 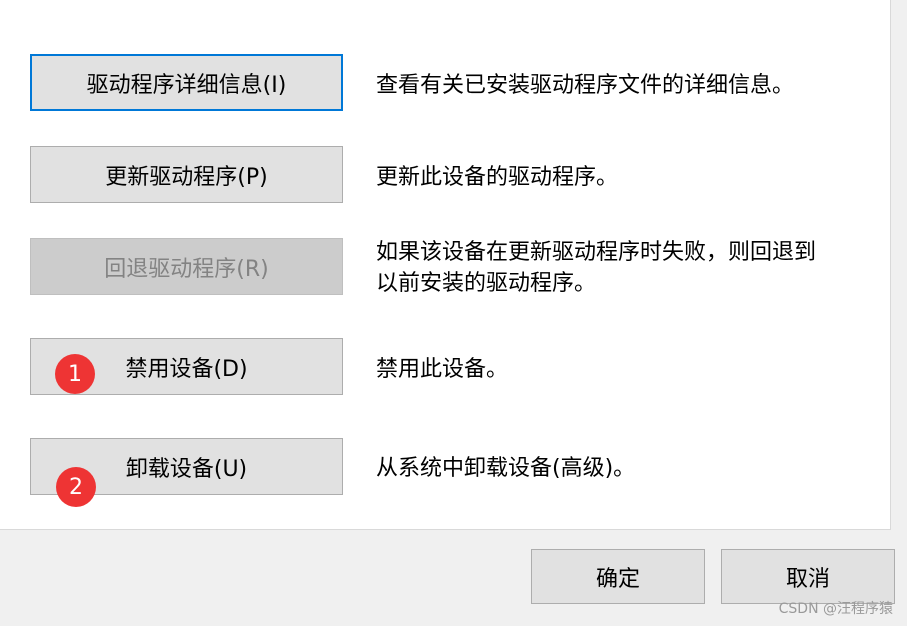 I want to click on cancel-button: 取消, so click(x=808, y=576).